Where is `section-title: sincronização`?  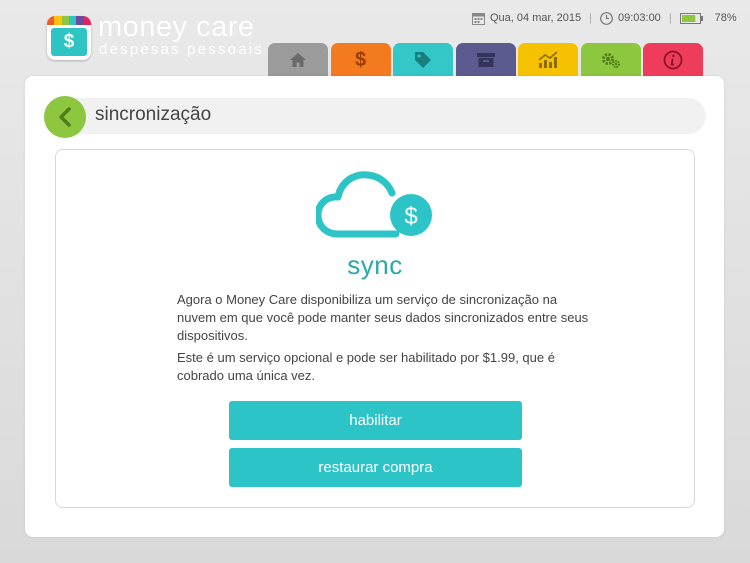 section-title: sincronização is located at coordinates (153, 114).